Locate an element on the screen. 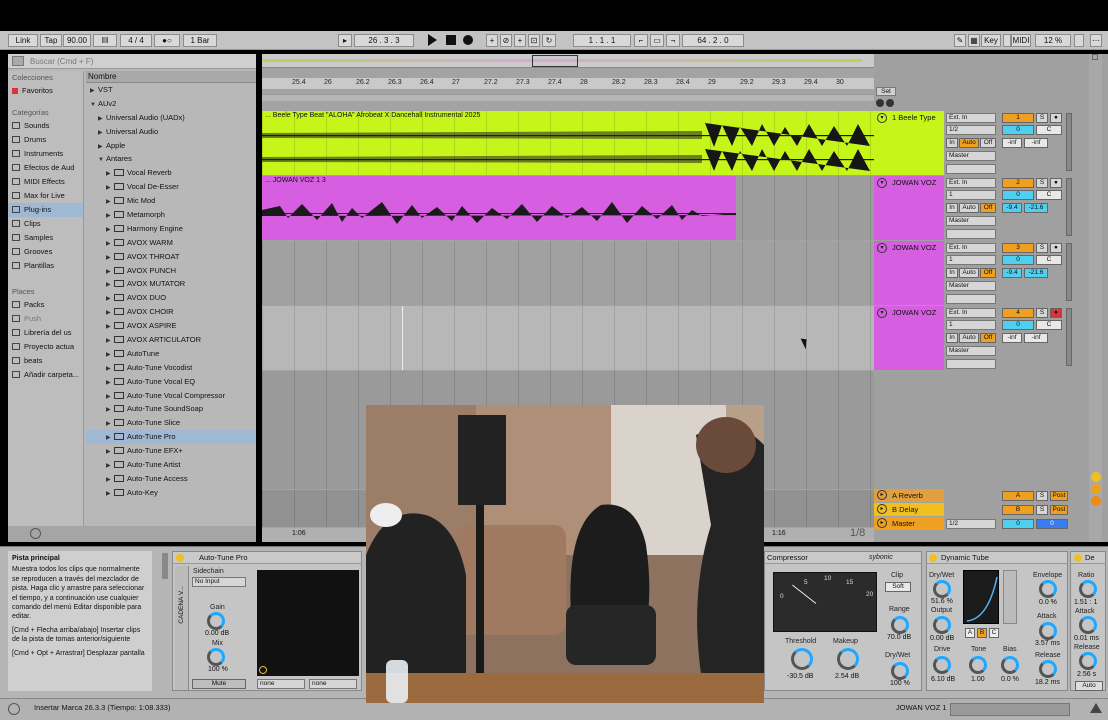 The image size is (1108, 720). plugin-row: ▶ Auto-Tune Vocal EQ is located at coordinates (171, 382).